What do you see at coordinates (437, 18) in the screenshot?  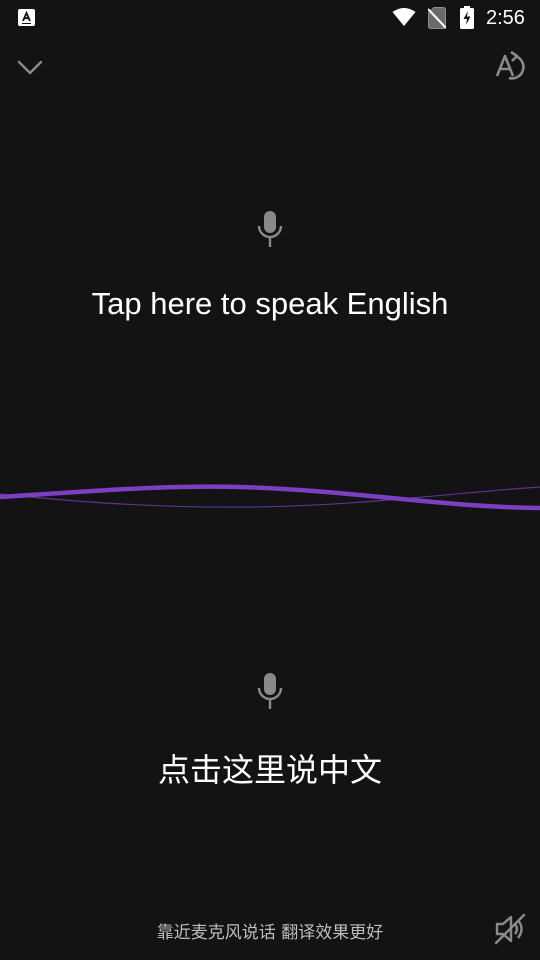 I see `no-sim-icon` at bounding box center [437, 18].